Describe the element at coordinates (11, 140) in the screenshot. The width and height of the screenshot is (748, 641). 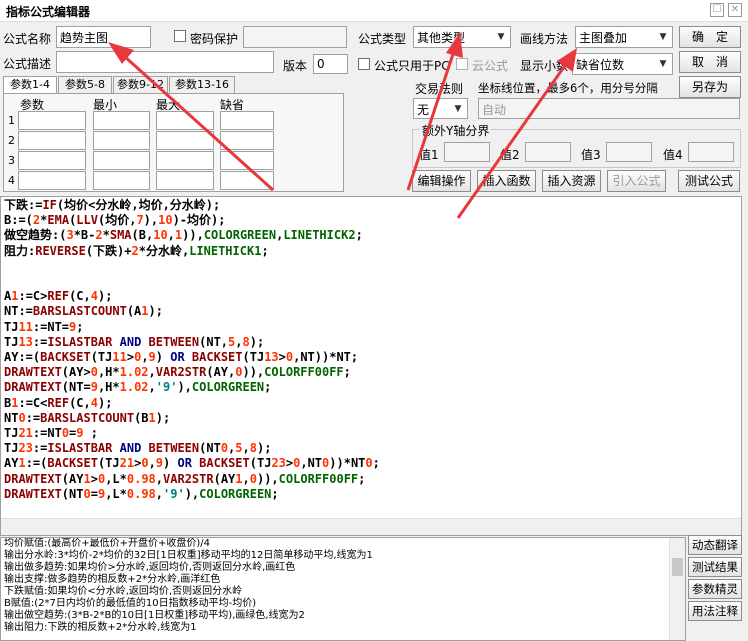
I see `param-row-number: 2` at that location.